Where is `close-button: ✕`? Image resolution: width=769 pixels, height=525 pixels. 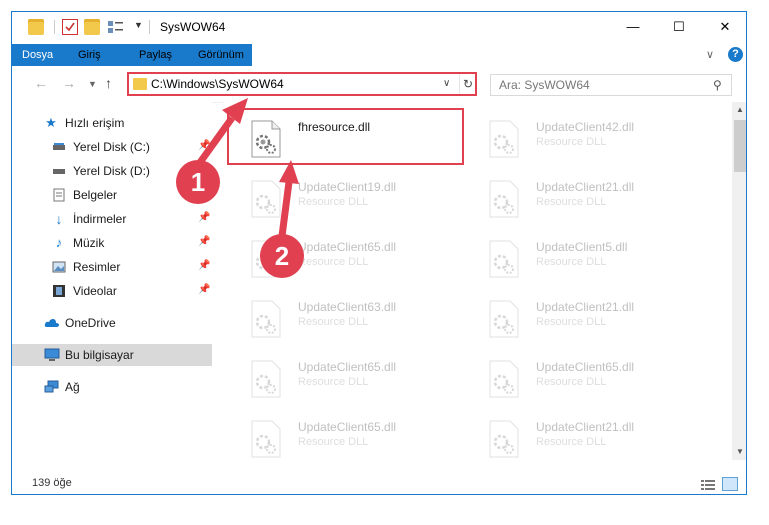
close-button: ✕ is located at coordinates (724, 27).